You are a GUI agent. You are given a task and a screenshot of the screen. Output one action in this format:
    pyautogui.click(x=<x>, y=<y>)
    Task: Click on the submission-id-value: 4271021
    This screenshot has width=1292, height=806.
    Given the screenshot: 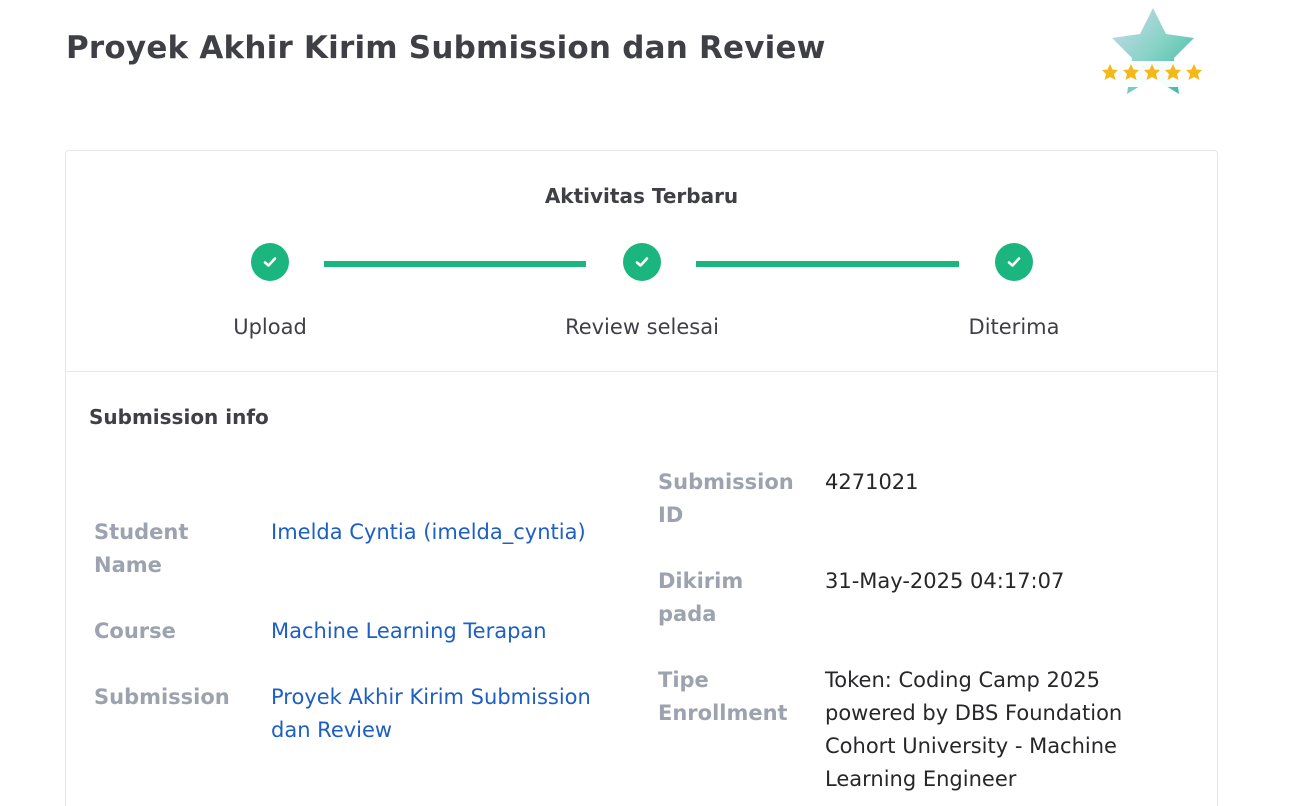 What is the action you would take?
    pyautogui.click(x=872, y=482)
    